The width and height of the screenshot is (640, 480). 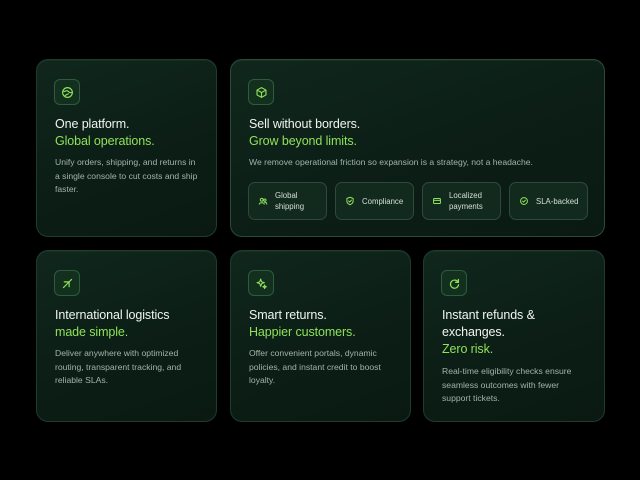 What do you see at coordinates (473, 332) in the screenshot?
I see `title-line: exchanges.` at bounding box center [473, 332].